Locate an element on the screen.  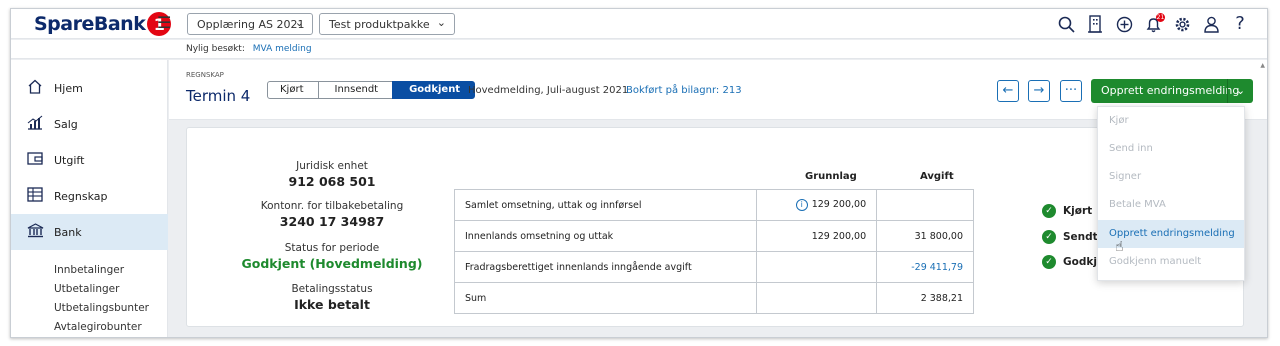
status-item-label: Kjørt is located at coordinates (1078, 211).